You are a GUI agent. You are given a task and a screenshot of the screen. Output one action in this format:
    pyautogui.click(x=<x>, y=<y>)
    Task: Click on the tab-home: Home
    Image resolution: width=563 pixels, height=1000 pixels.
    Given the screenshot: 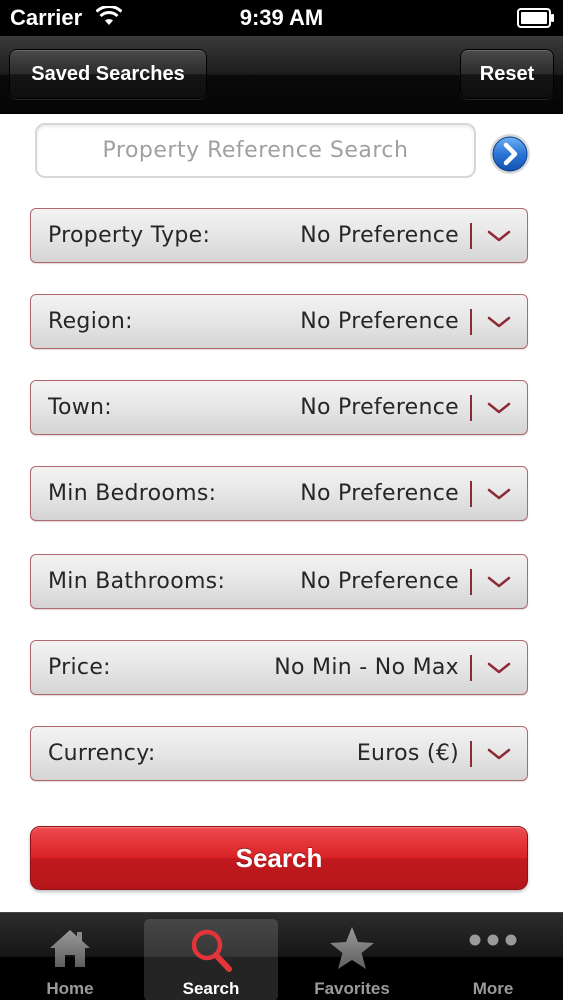 What is the action you would take?
    pyautogui.click(x=70, y=959)
    